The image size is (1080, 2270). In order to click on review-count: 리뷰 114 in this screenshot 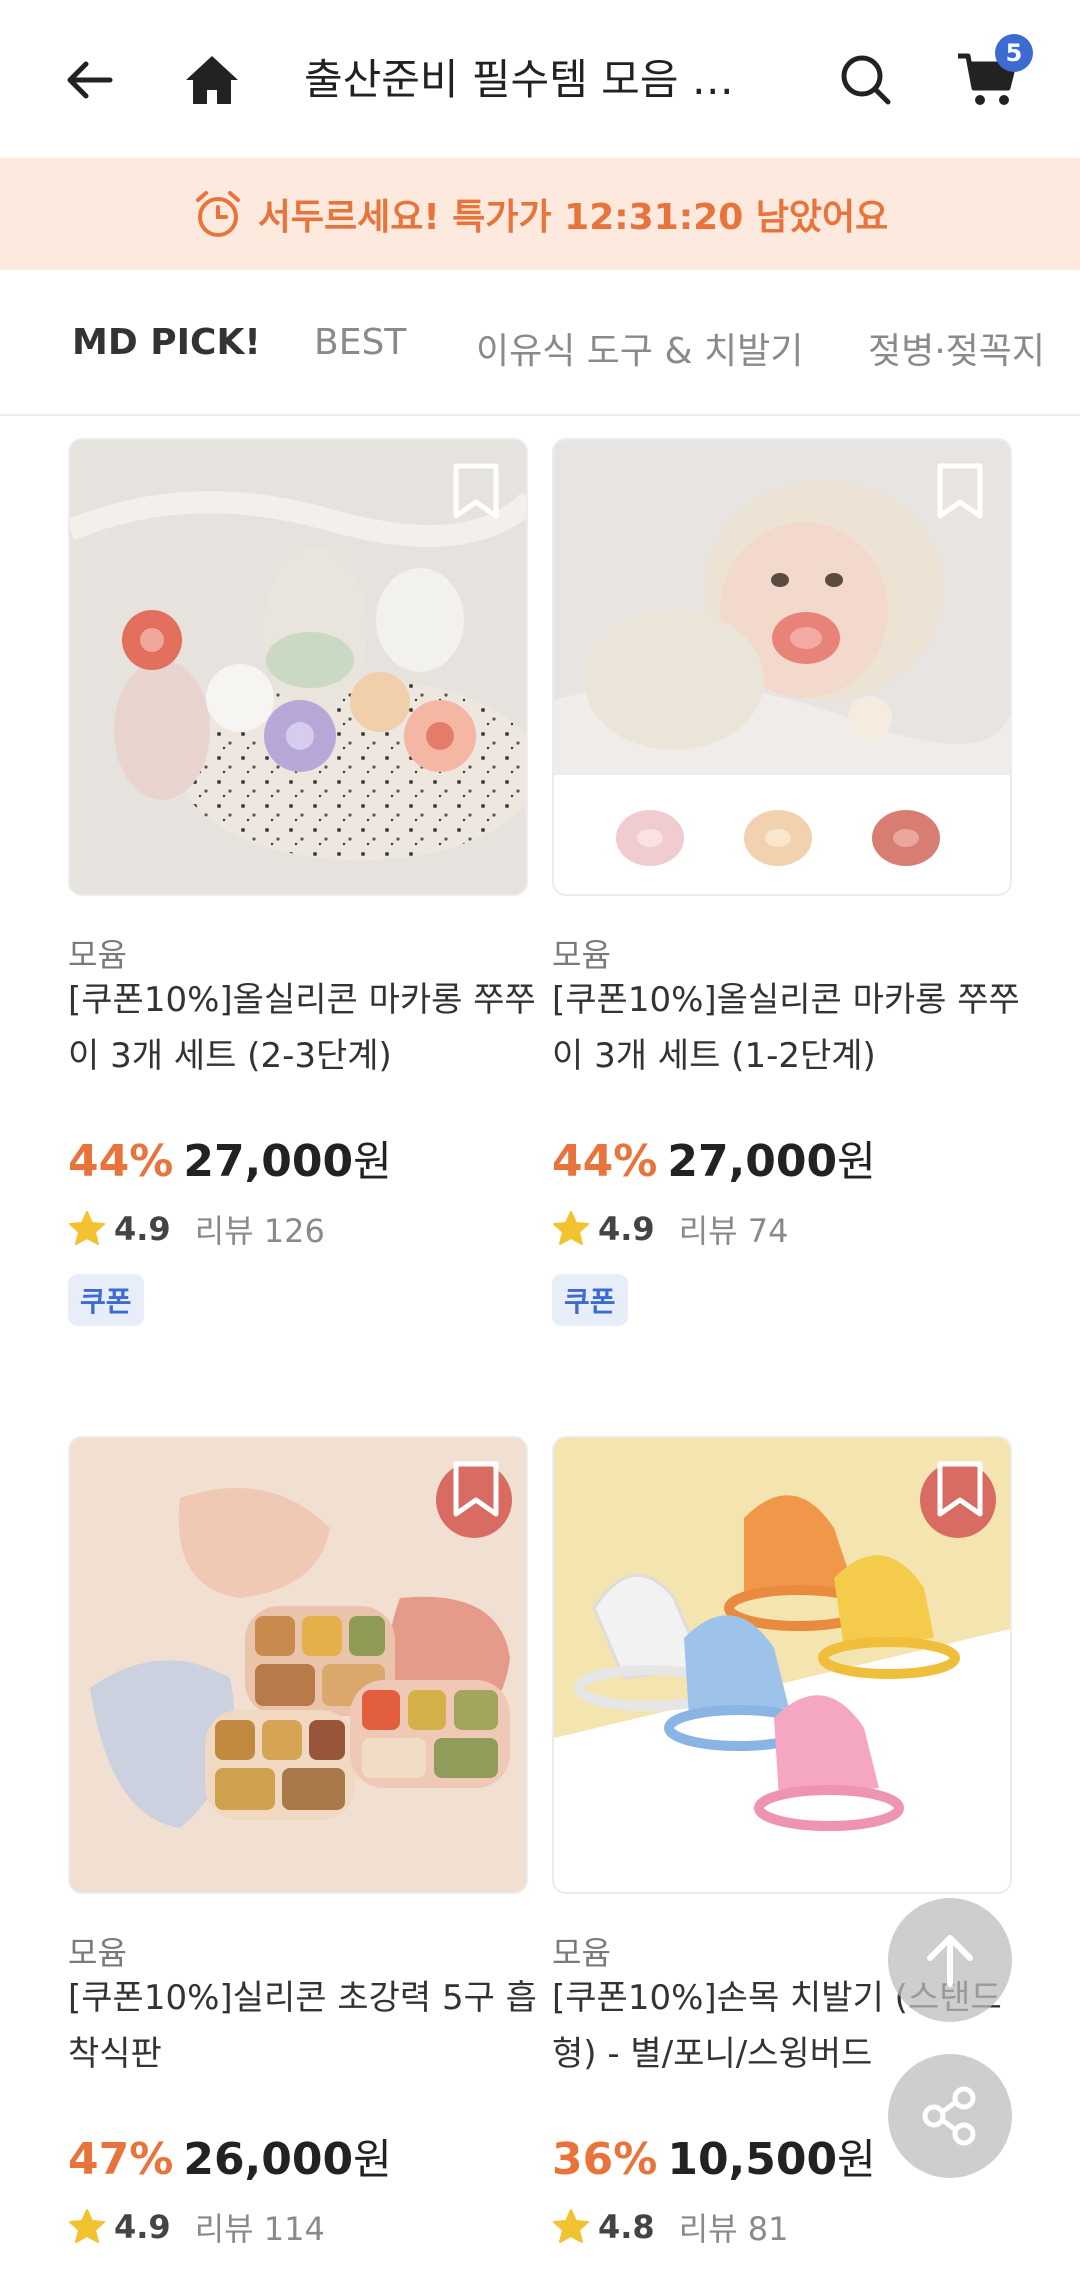, I will do `click(259, 2229)`.